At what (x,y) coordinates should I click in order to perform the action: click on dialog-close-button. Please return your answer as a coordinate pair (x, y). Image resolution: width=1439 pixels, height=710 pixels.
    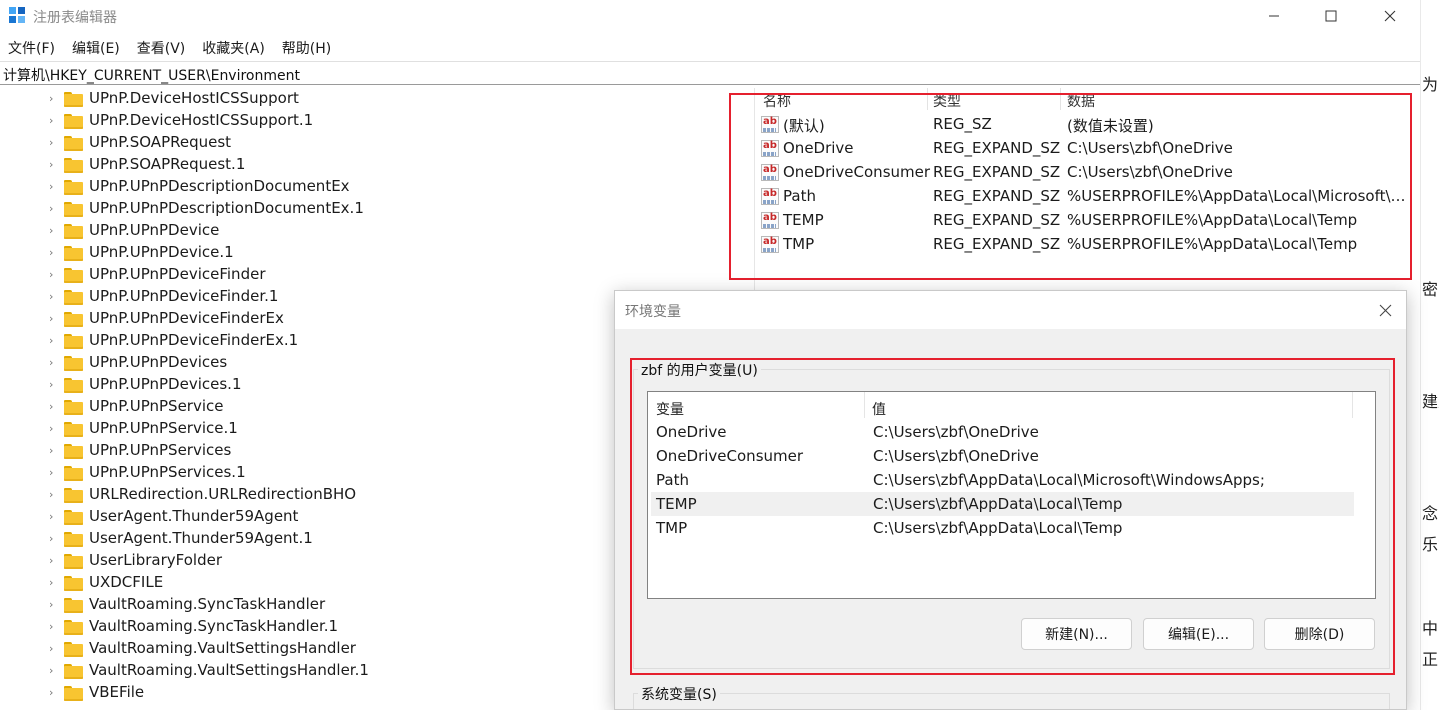
    Looking at the image, I should click on (1385, 310).